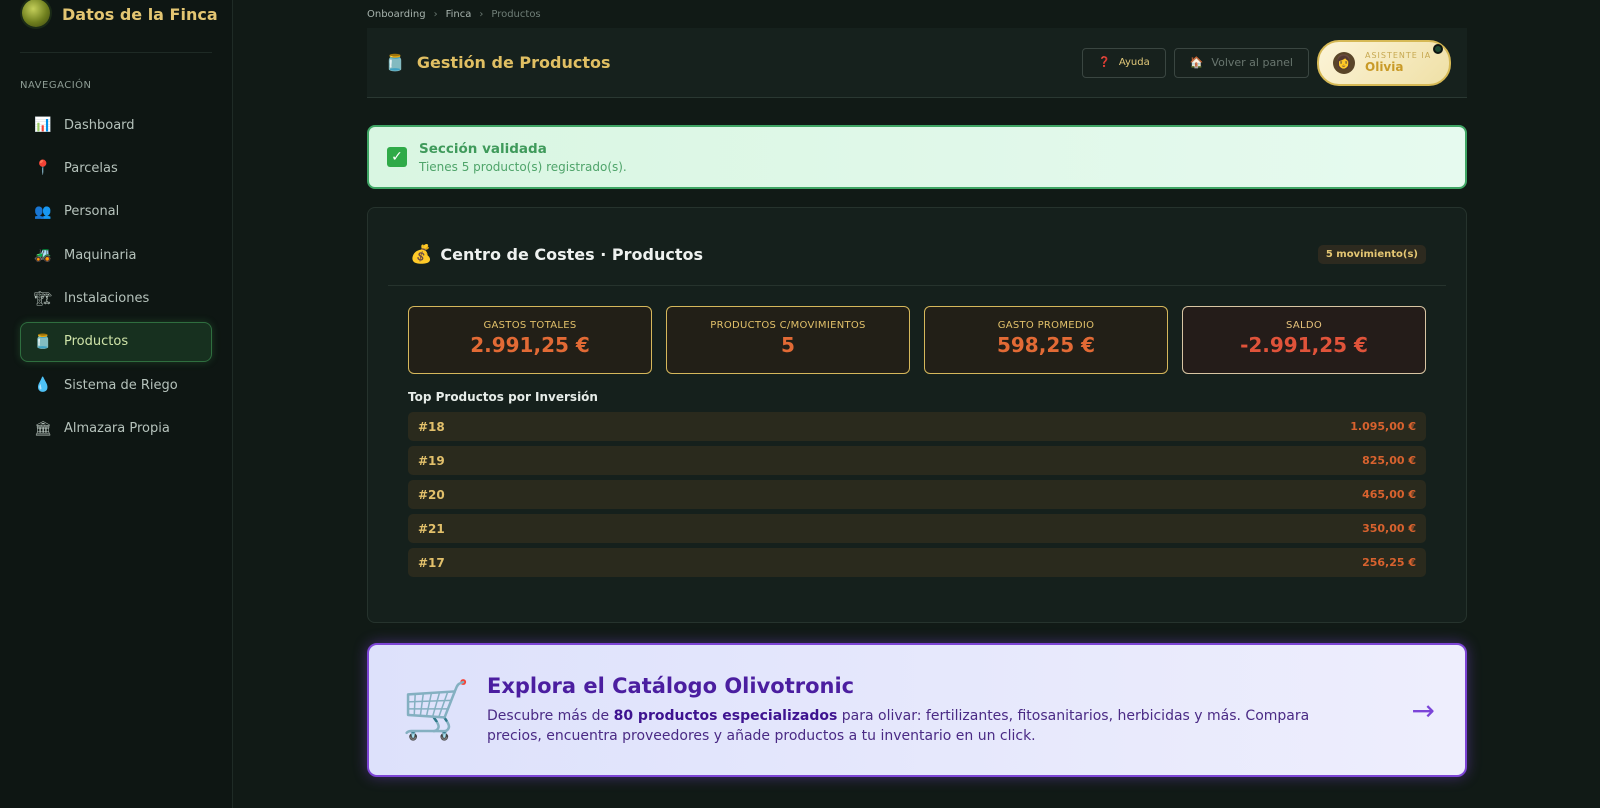  I want to click on catalog-desc-bold: 80 productos especializados, so click(725, 716).